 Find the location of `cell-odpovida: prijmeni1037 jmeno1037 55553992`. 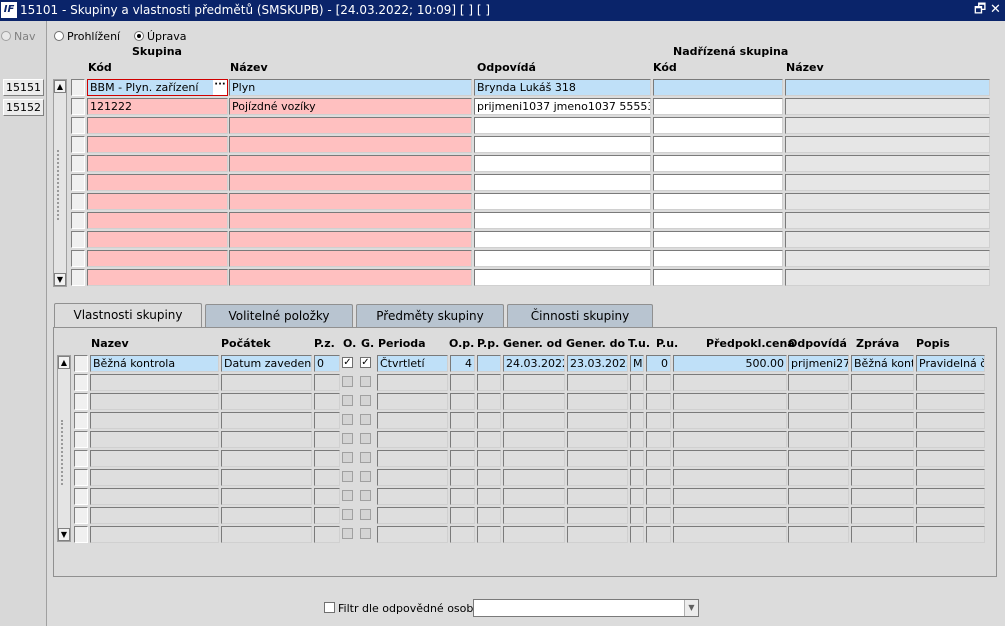

cell-odpovida: prijmeni1037 jmeno1037 55553992 is located at coordinates (562, 106).